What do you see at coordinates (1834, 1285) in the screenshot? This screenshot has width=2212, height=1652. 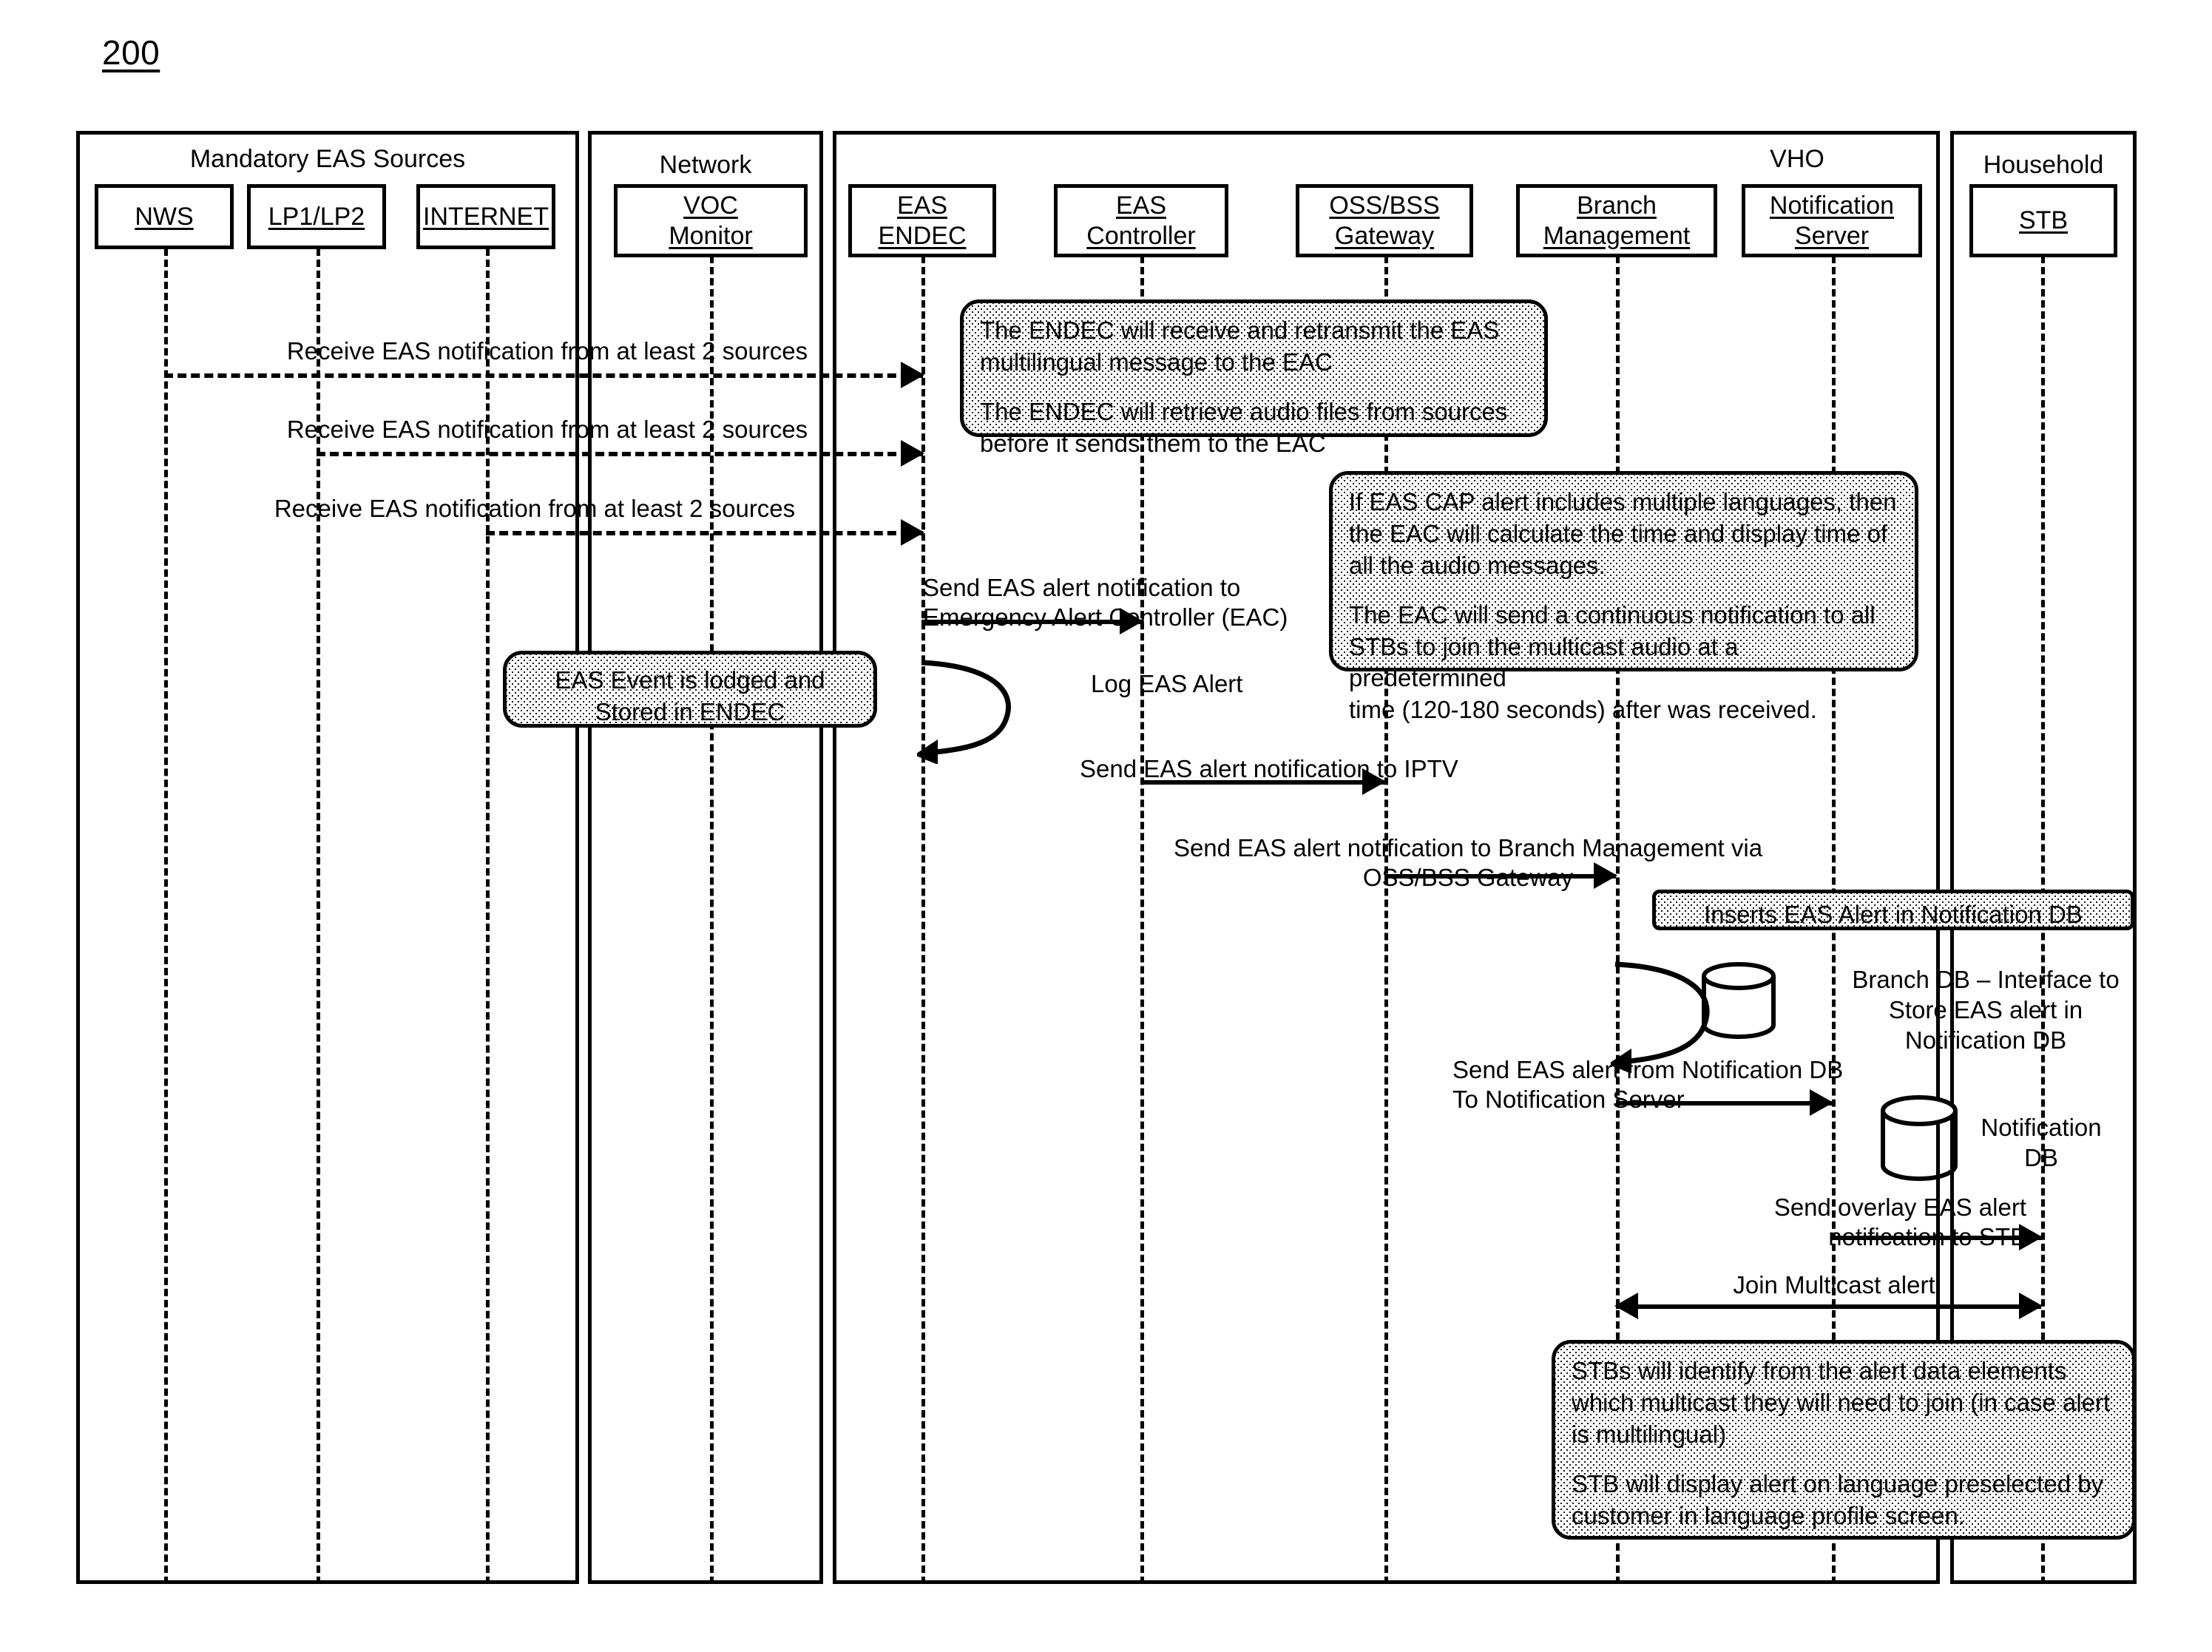 I see `message-label-join-multicast: Join Multicast alert` at bounding box center [1834, 1285].